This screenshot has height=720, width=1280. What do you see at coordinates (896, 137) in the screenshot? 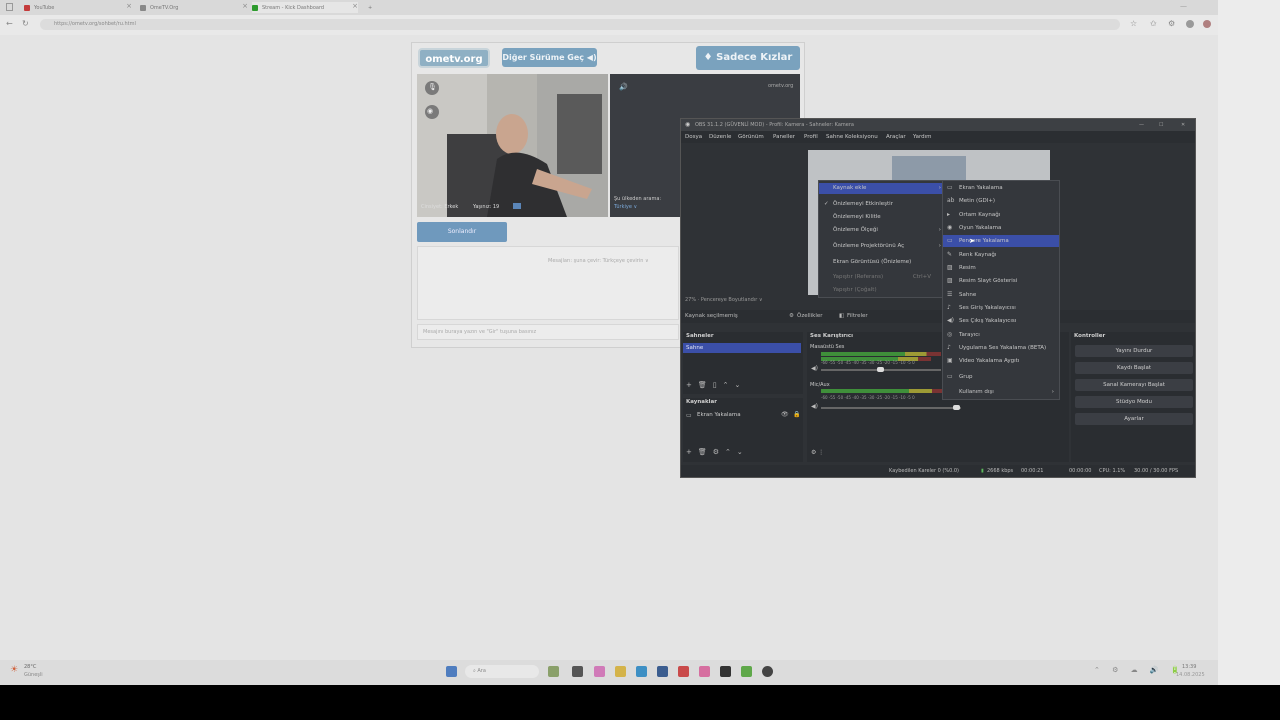
I see `menu-araclar: Araçlar` at bounding box center [896, 137].